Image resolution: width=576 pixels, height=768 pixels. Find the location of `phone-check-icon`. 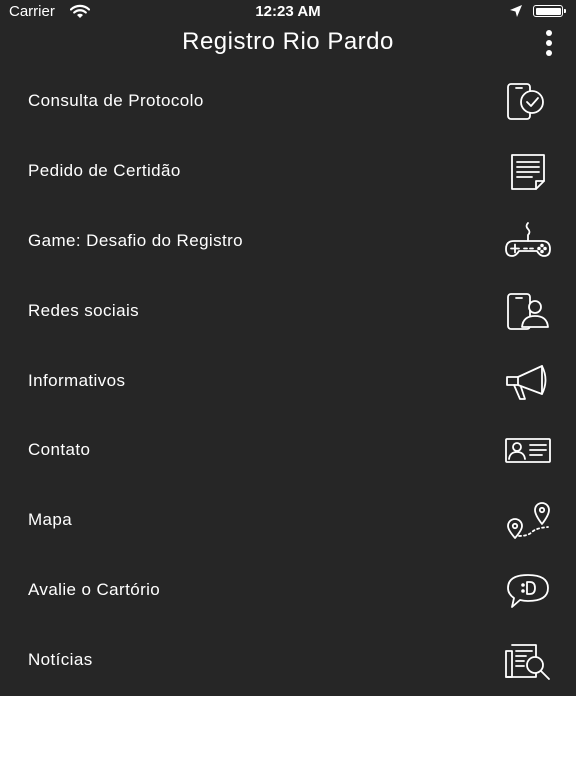

phone-check-icon is located at coordinates (528, 102).